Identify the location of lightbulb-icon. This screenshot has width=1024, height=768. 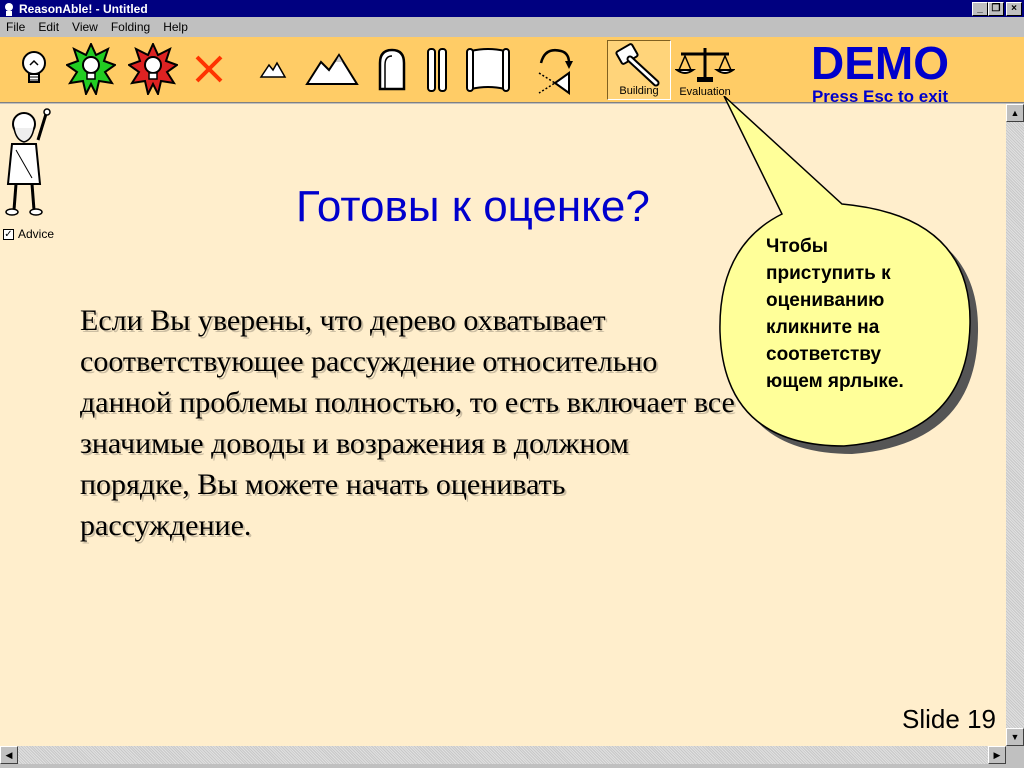
(34, 67).